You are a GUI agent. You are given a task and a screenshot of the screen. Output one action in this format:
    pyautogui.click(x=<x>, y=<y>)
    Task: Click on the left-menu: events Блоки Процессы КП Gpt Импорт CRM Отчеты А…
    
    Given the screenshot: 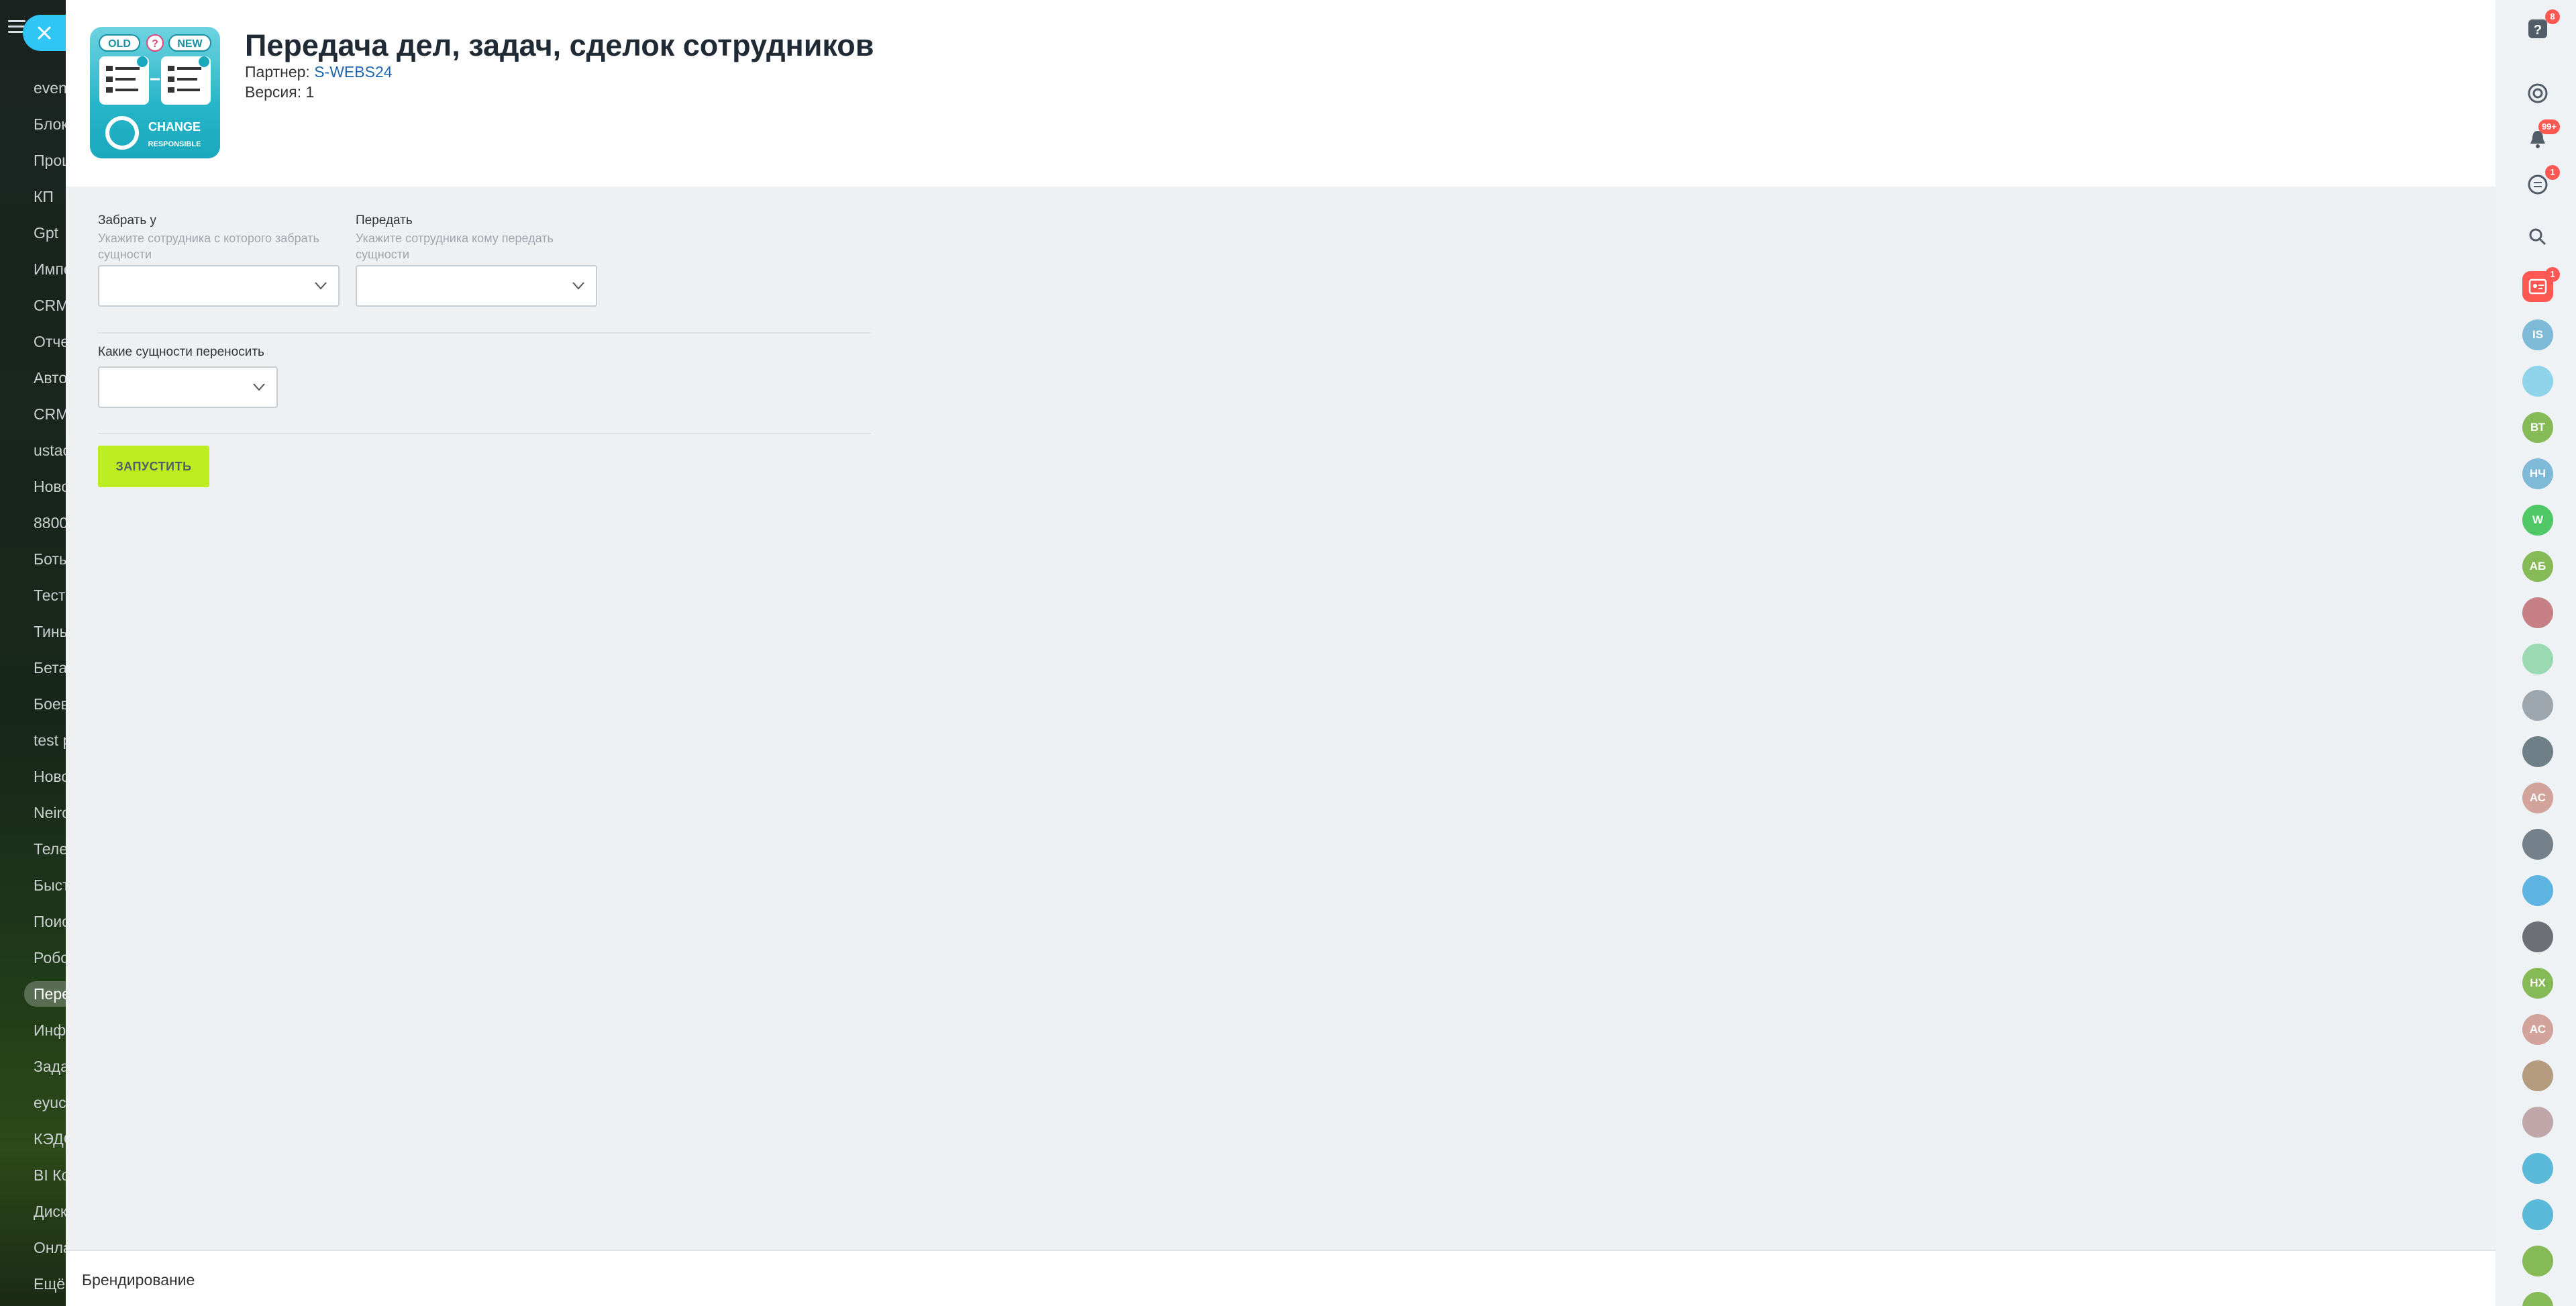 What is the action you would take?
    pyautogui.click(x=33, y=653)
    